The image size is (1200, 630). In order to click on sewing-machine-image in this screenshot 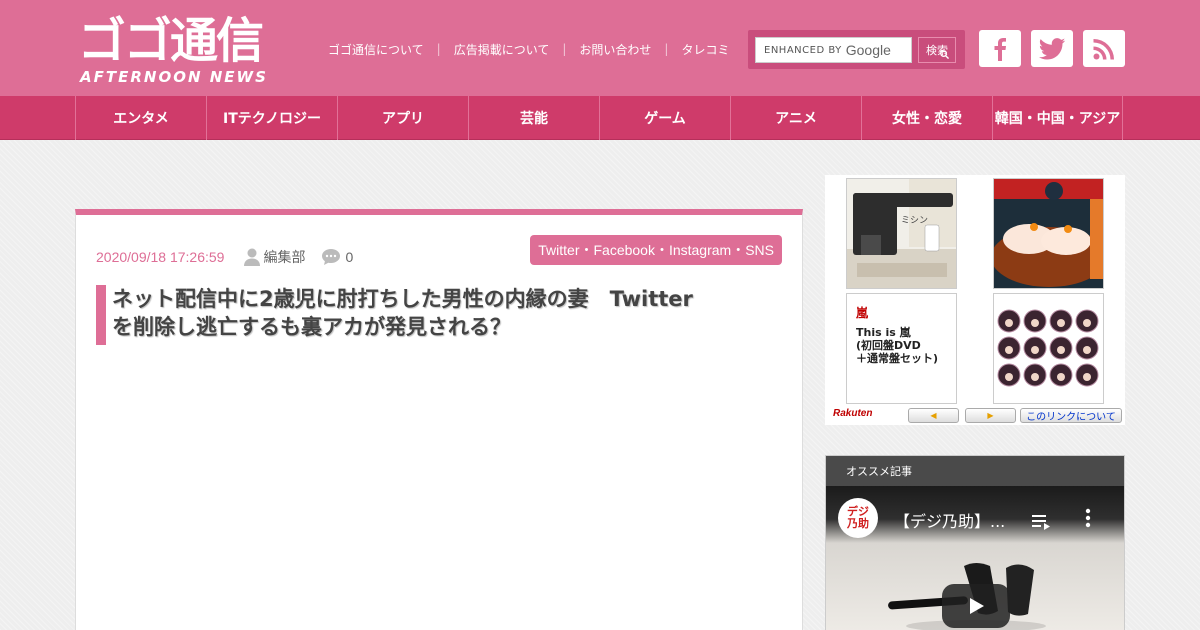, I will do `click(901, 233)`.